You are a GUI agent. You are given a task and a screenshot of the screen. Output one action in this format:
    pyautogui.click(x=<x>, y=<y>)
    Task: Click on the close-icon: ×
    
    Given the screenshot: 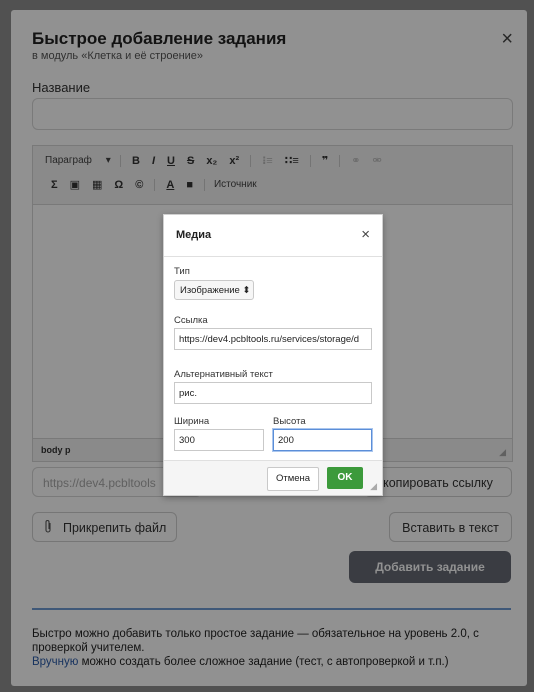 What is the action you would take?
    pyautogui.click(x=365, y=234)
    